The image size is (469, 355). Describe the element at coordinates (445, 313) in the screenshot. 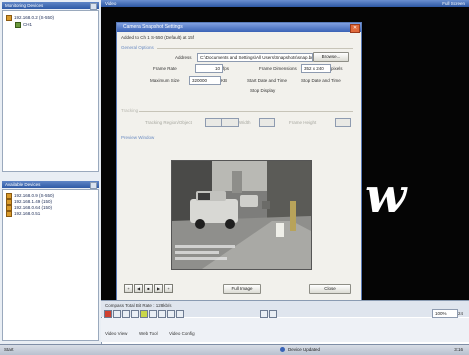

I see `zoom-select: 100%` at that location.